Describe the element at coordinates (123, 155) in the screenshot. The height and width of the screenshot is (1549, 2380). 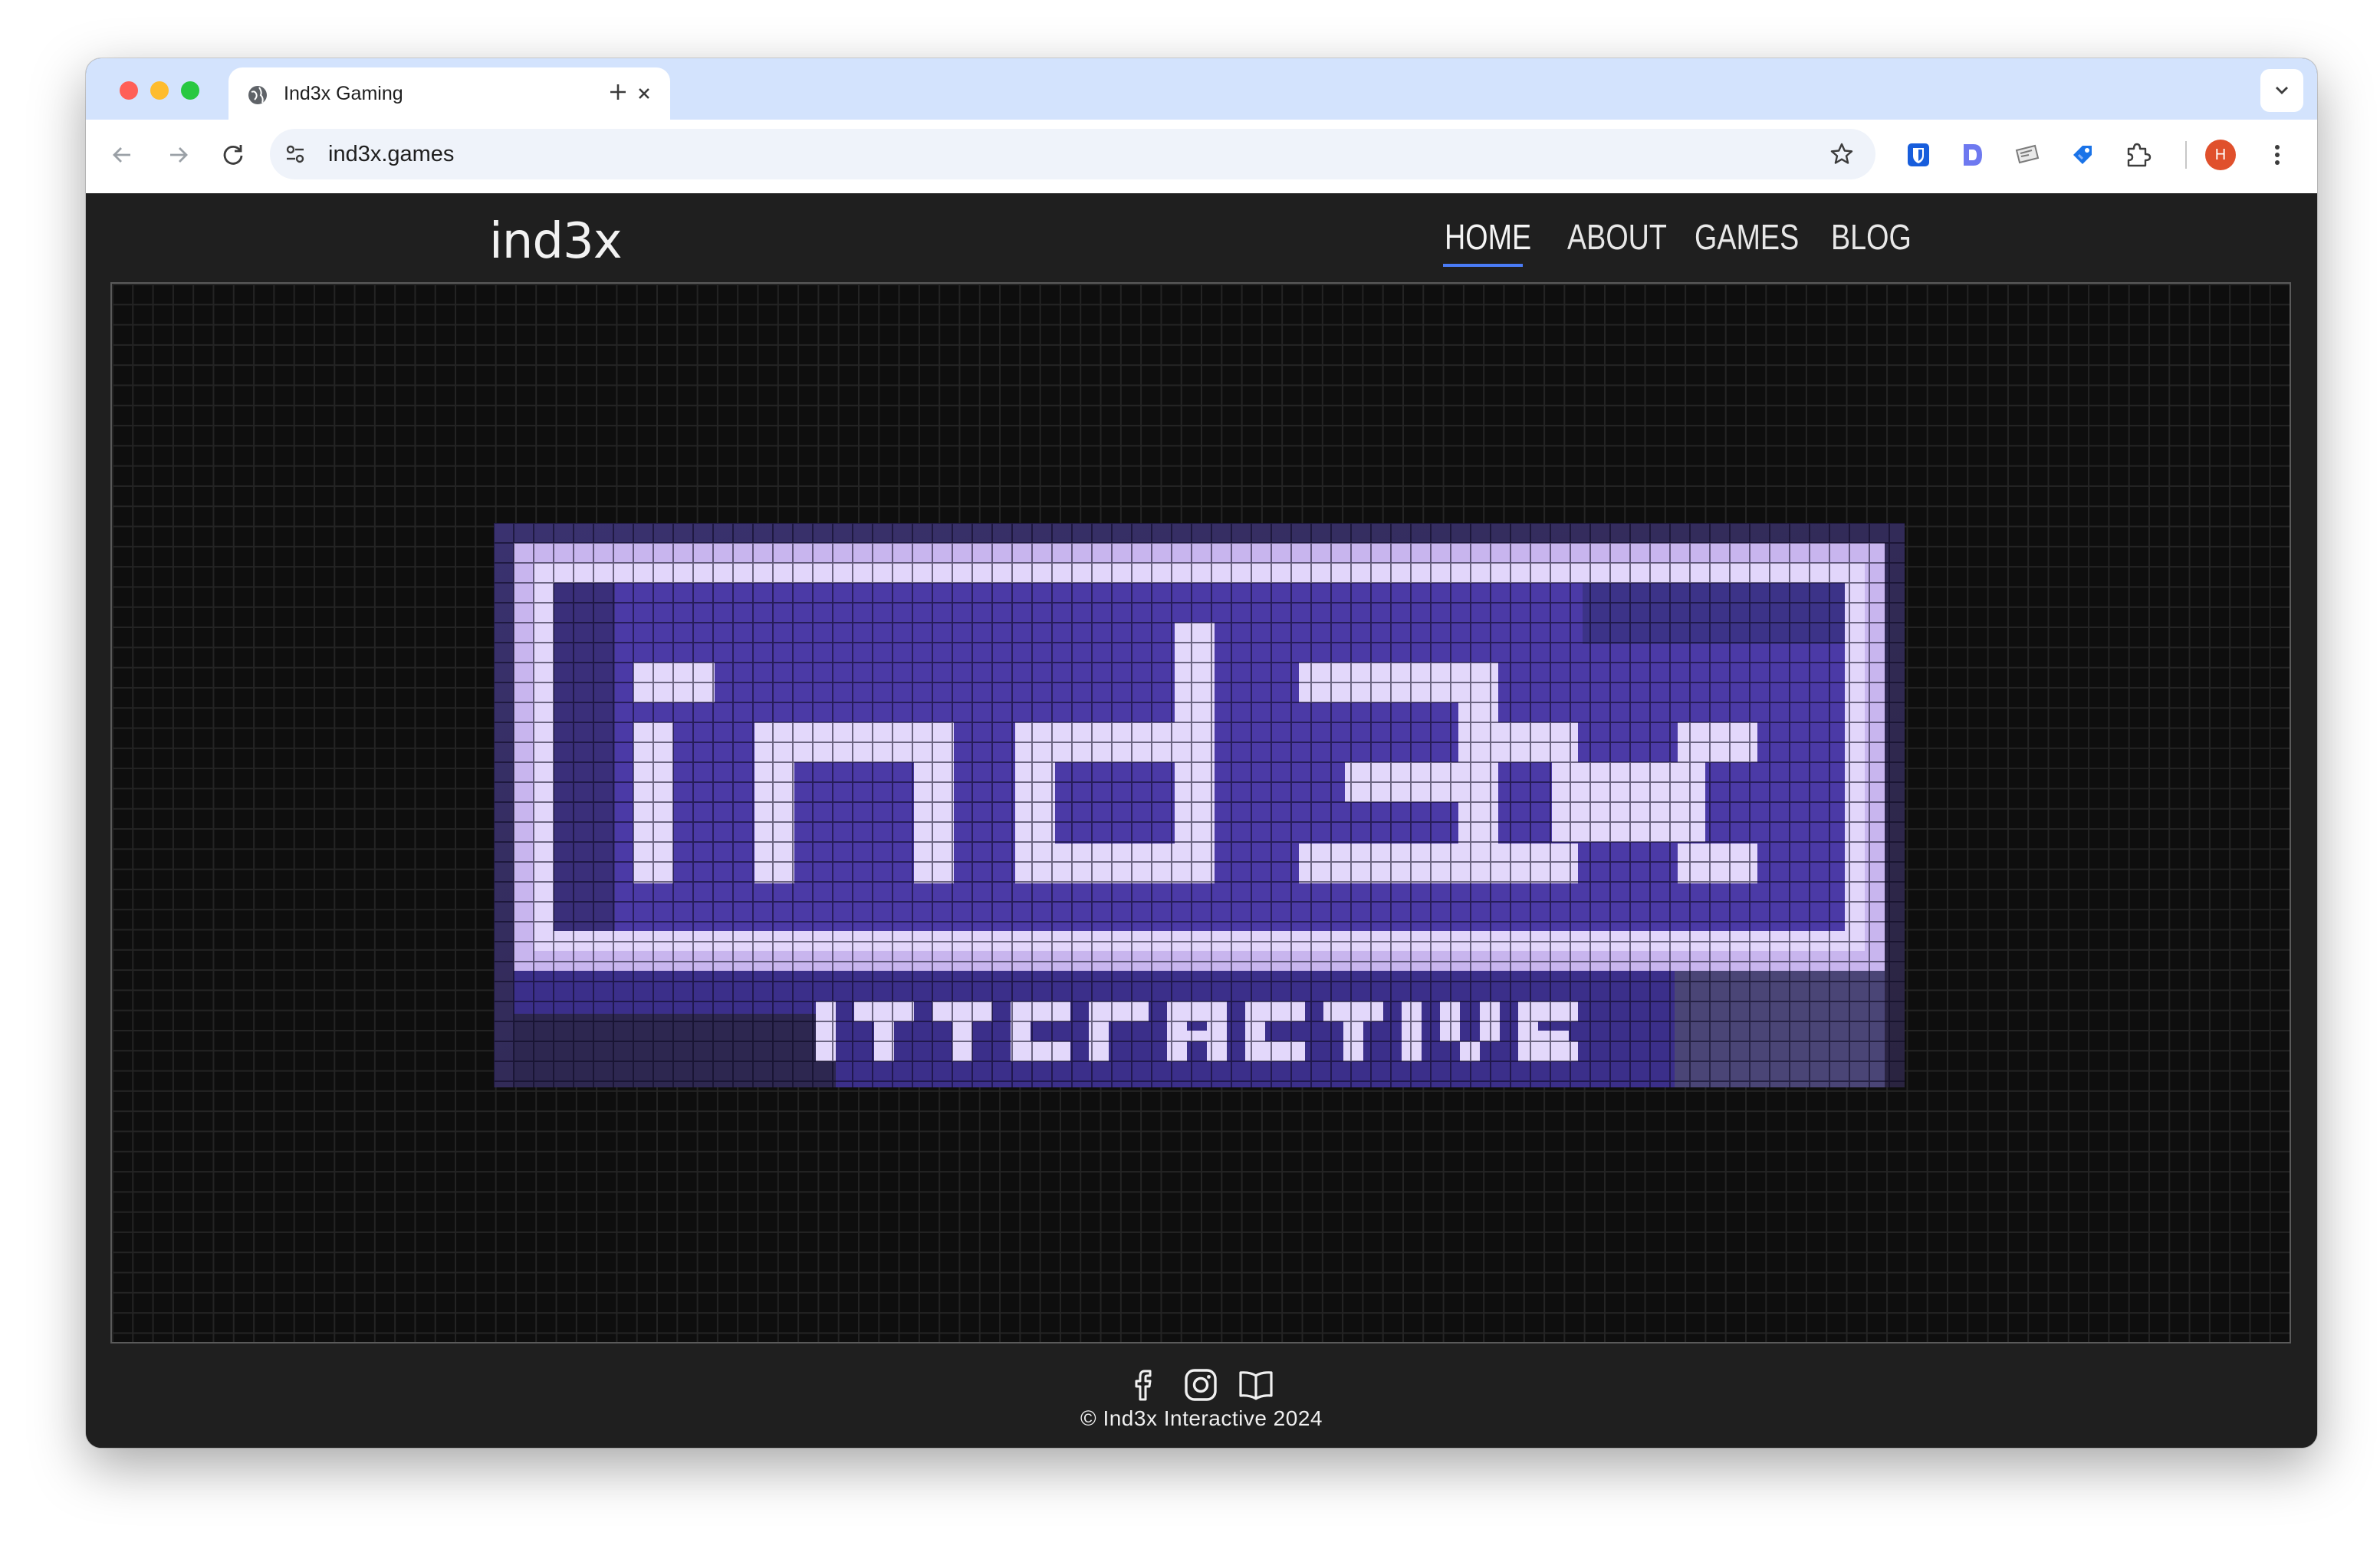
I see `back-arrow-icon` at that location.